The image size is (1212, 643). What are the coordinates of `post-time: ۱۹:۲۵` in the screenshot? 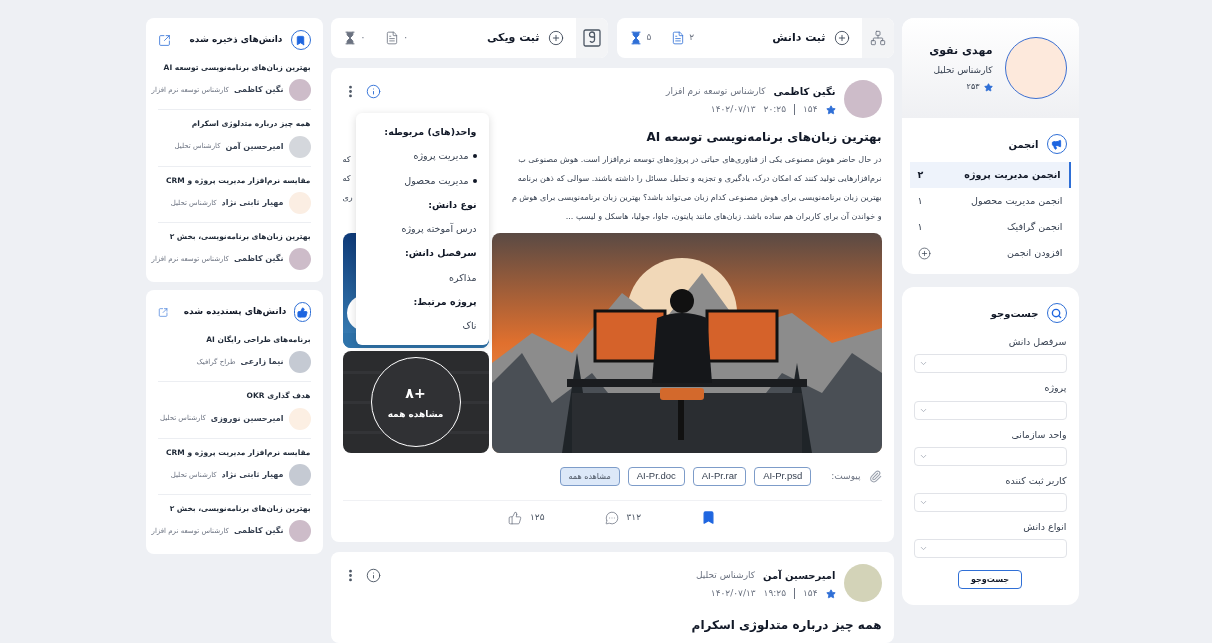 It's located at (774, 593).